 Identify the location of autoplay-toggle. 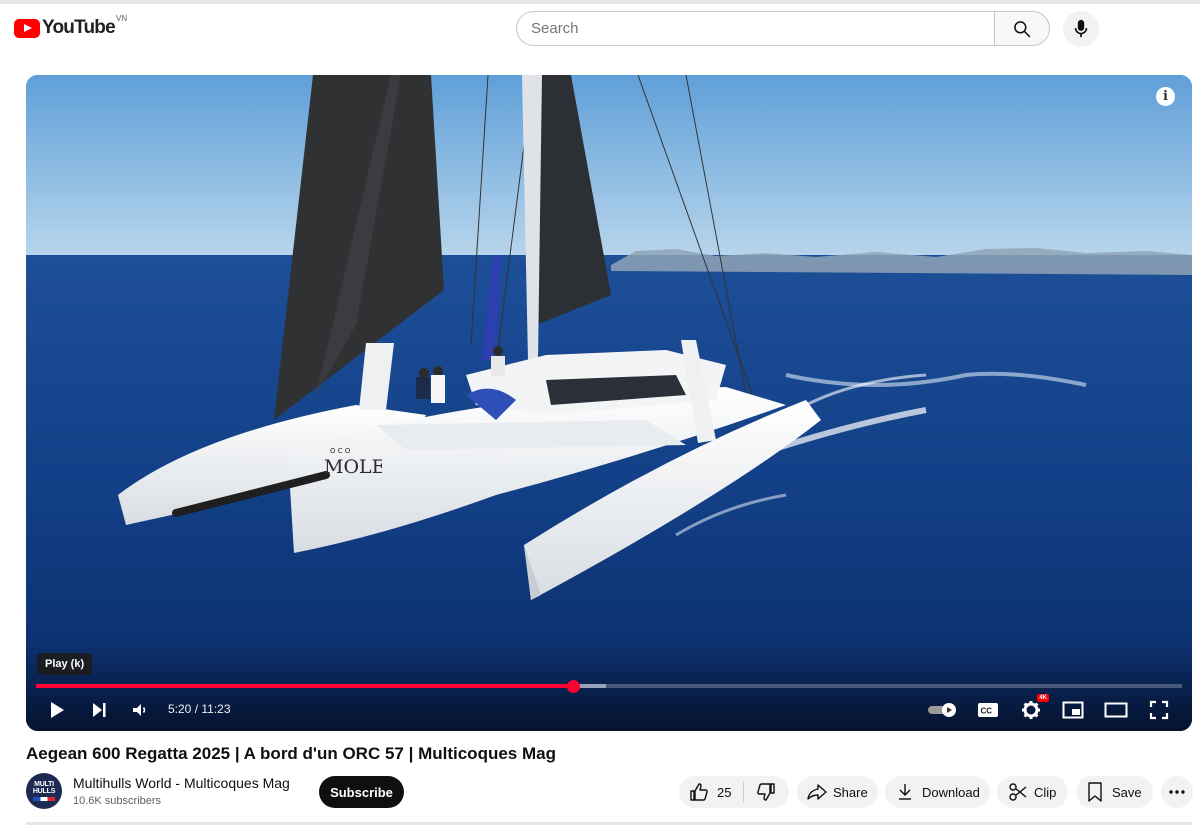
(943, 710).